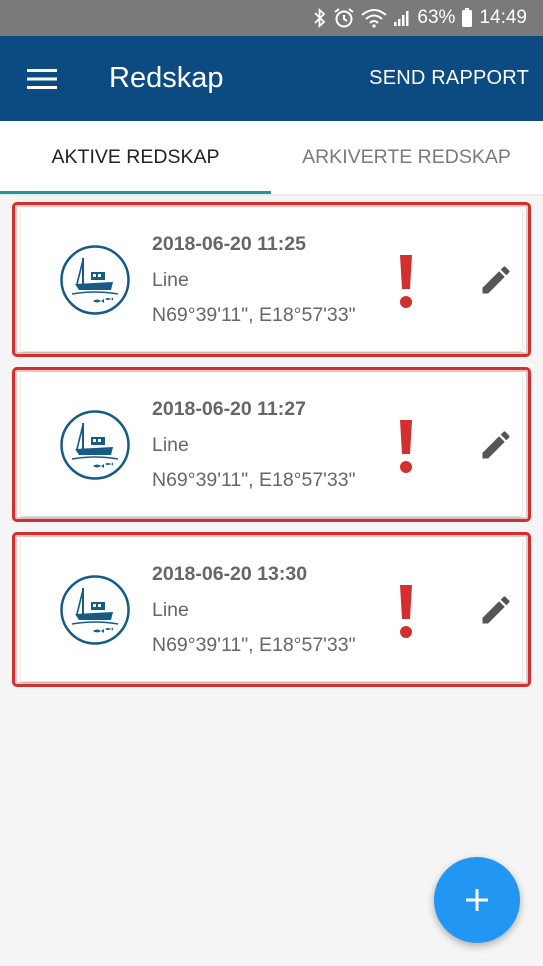 The height and width of the screenshot is (966, 543). I want to click on tab-bar: AKTIVE REDSKAP ARKIVERTE REDSKAP, so click(271, 157).